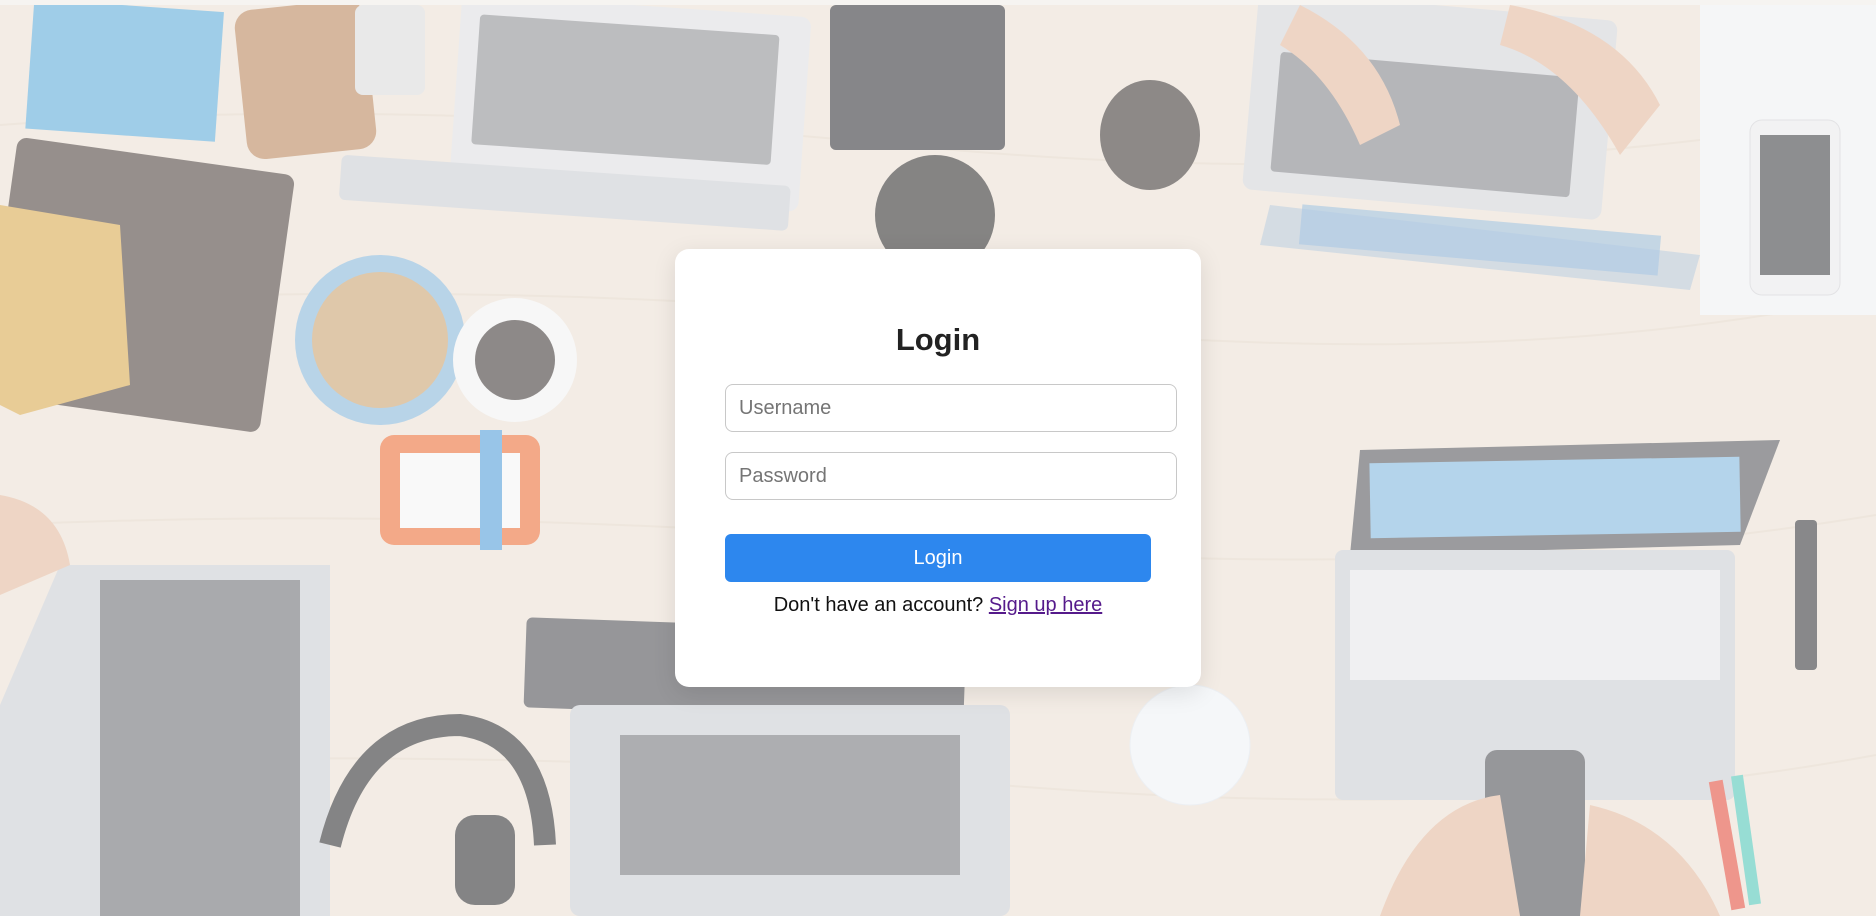 Image resolution: width=1876 pixels, height=916 pixels. I want to click on password-input, so click(951, 476).